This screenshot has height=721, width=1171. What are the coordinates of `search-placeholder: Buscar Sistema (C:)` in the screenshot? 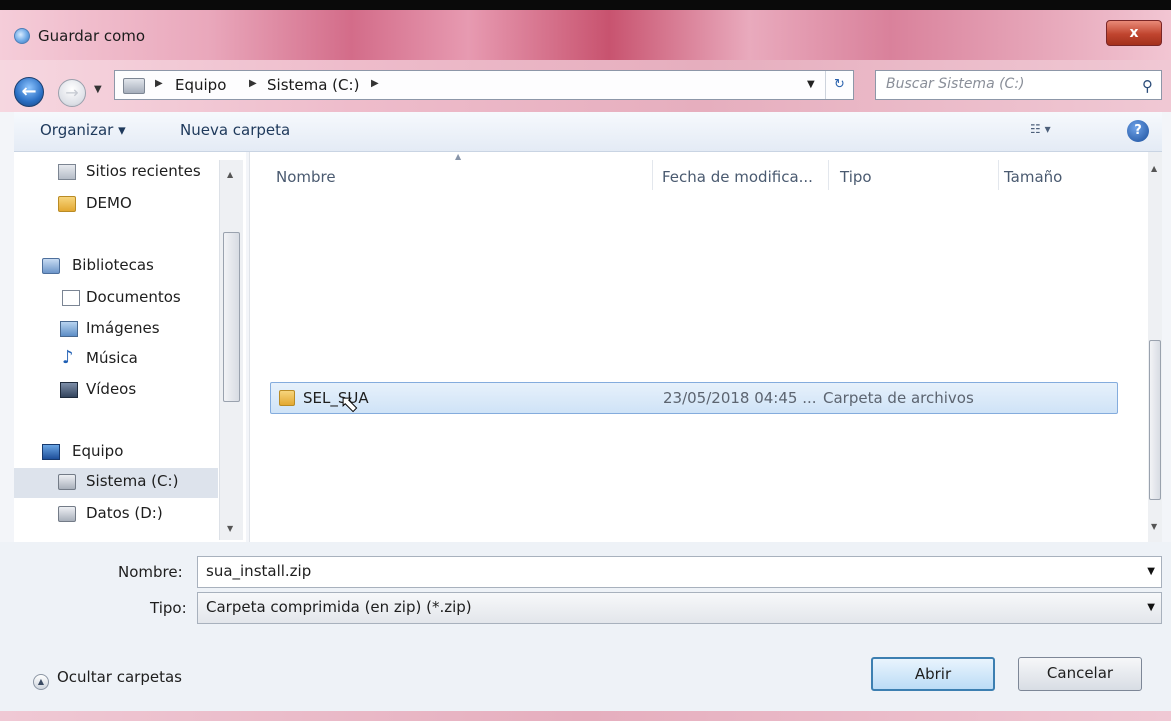 It's located at (955, 84).